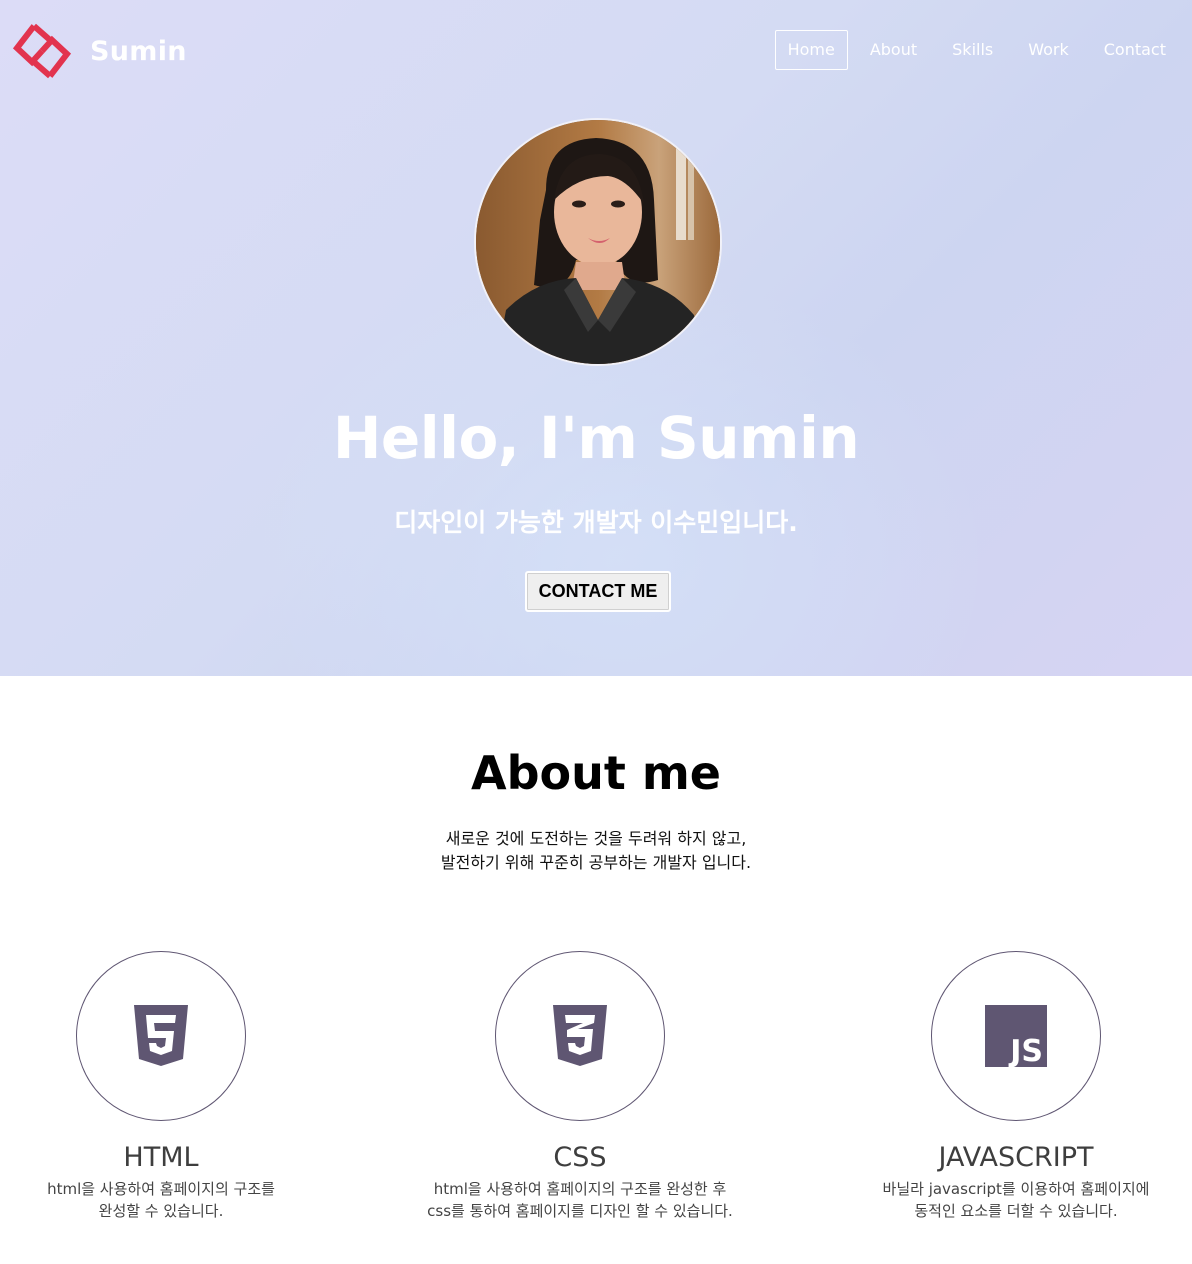 This screenshot has height=1264, width=1192. What do you see at coordinates (598, 591) in the screenshot?
I see `contact-me-button: CONTACT ME` at bounding box center [598, 591].